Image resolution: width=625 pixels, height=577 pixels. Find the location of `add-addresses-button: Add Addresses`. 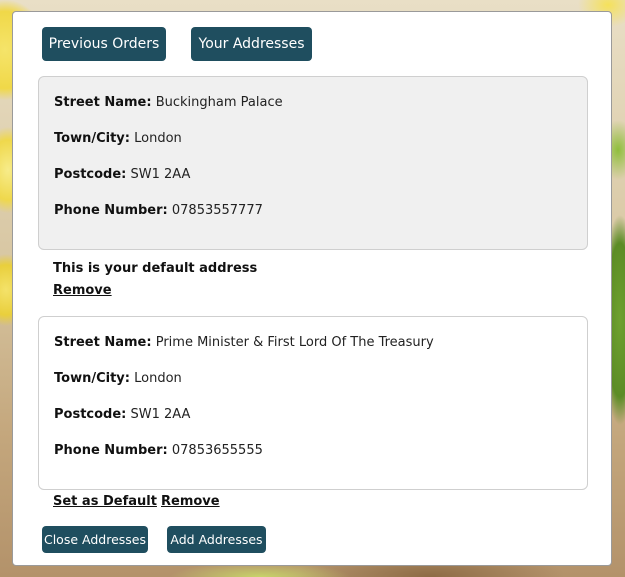

add-addresses-button: Add Addresses is located at coordinates (216, 539).